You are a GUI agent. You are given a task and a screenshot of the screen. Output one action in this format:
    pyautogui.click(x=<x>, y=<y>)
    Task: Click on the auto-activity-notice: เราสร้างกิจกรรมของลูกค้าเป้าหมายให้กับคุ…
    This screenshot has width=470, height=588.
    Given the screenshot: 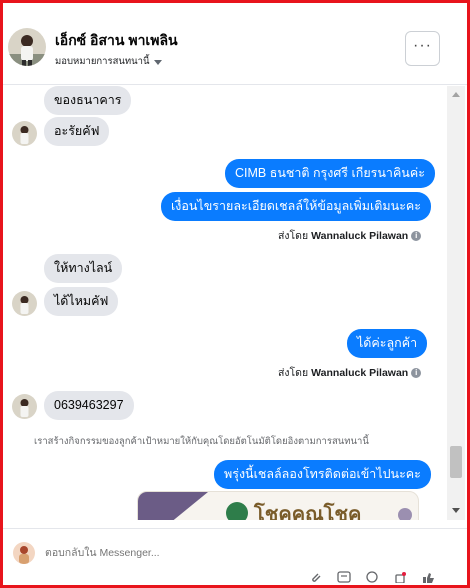 What is the action you would take?
    pyautogui.click(x=201, y=441)
    